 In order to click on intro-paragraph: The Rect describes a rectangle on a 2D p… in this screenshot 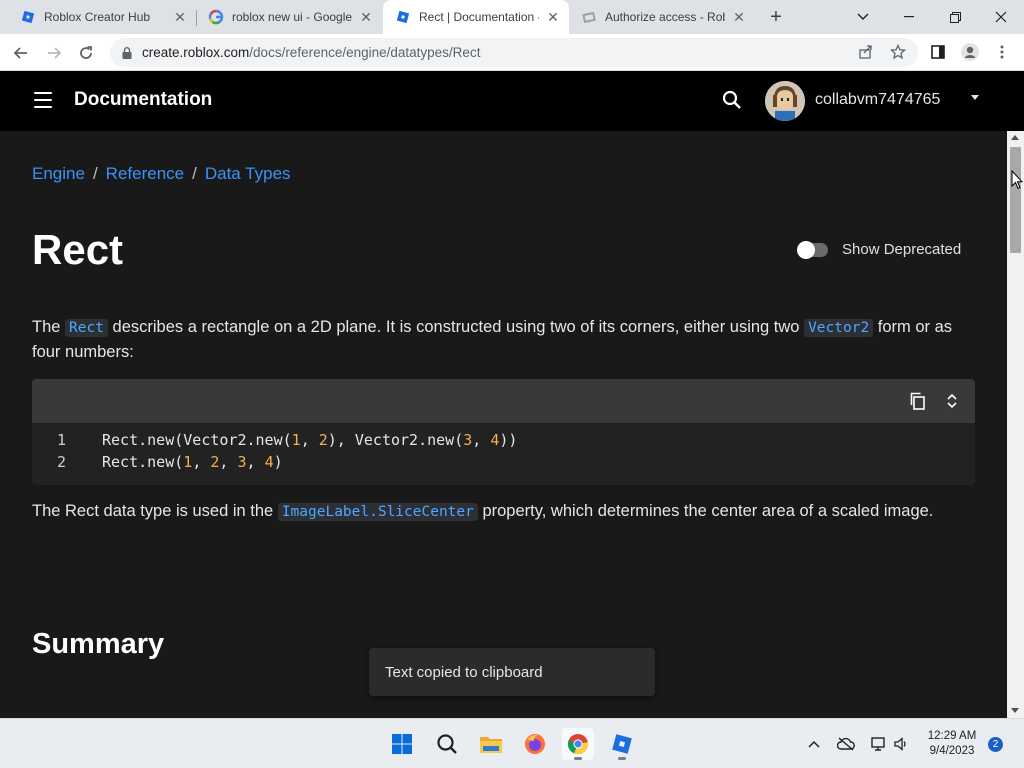, I will do `click(492, 339)`.